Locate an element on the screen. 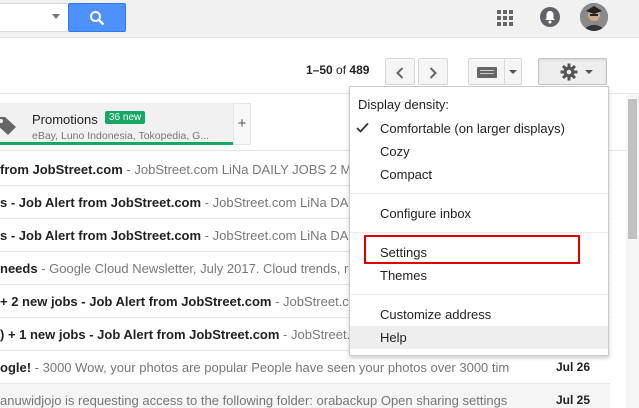 Image resolution: width=639 pixels, height=408 pixels. display-density-heading: Display density: is located at coordinates (404, 104).